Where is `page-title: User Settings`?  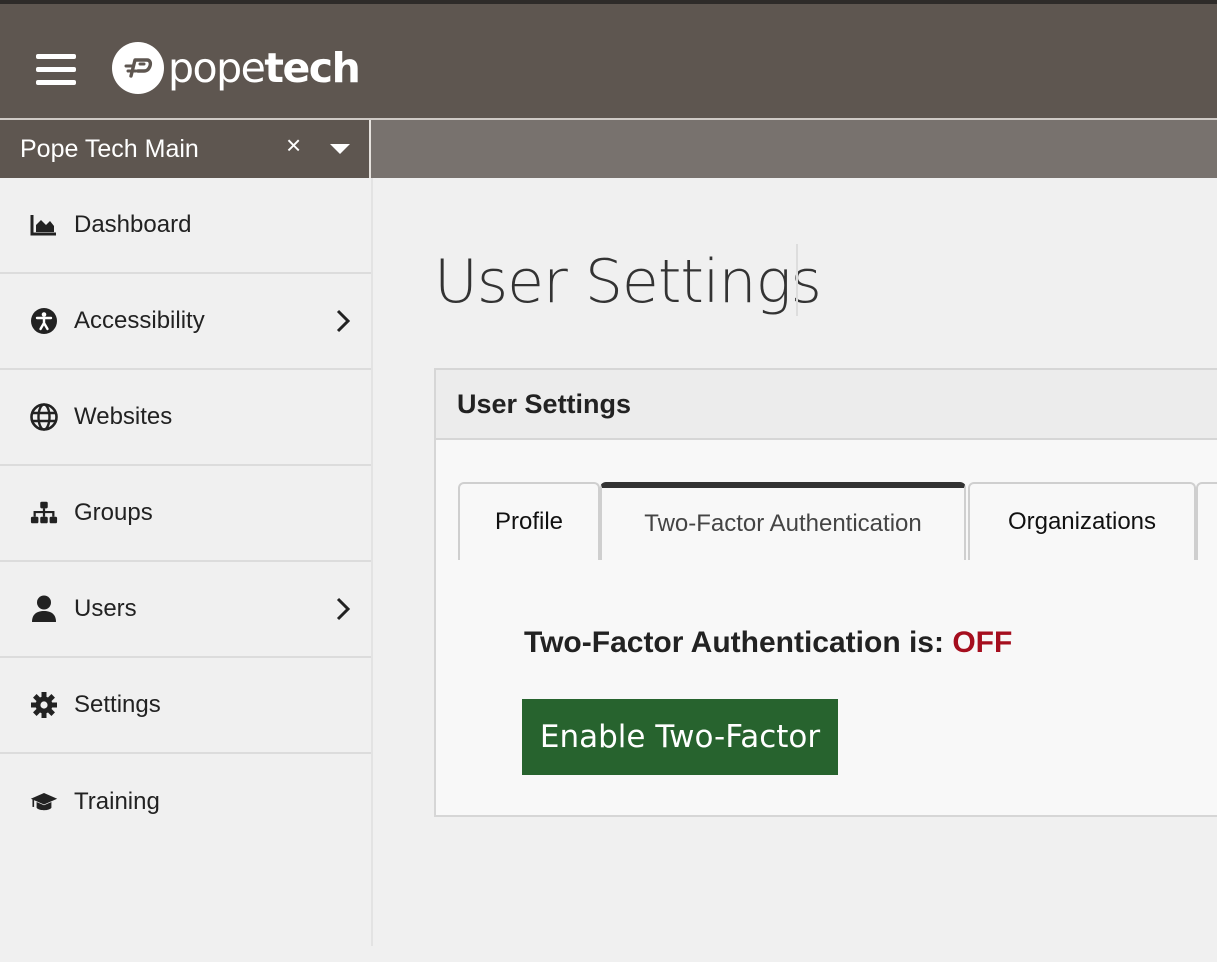 page-title: User Settings is located at coordinates (628, 282).